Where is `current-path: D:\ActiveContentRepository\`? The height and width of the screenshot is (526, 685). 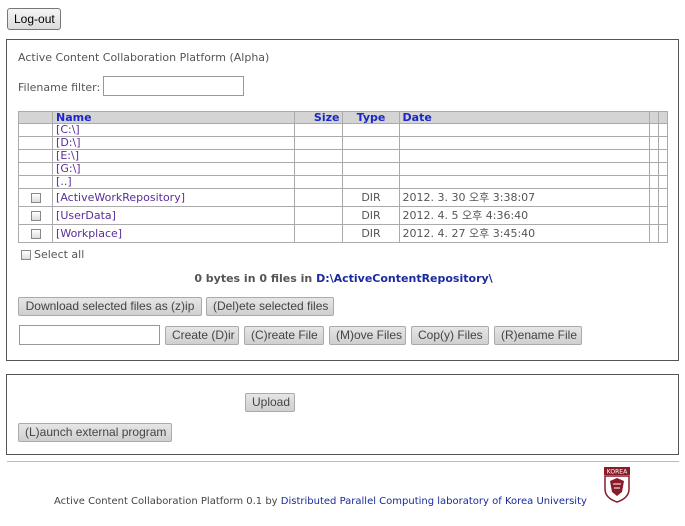 current-path: D:\ActiveContentRepository\ is located at coordinates (404, 278).